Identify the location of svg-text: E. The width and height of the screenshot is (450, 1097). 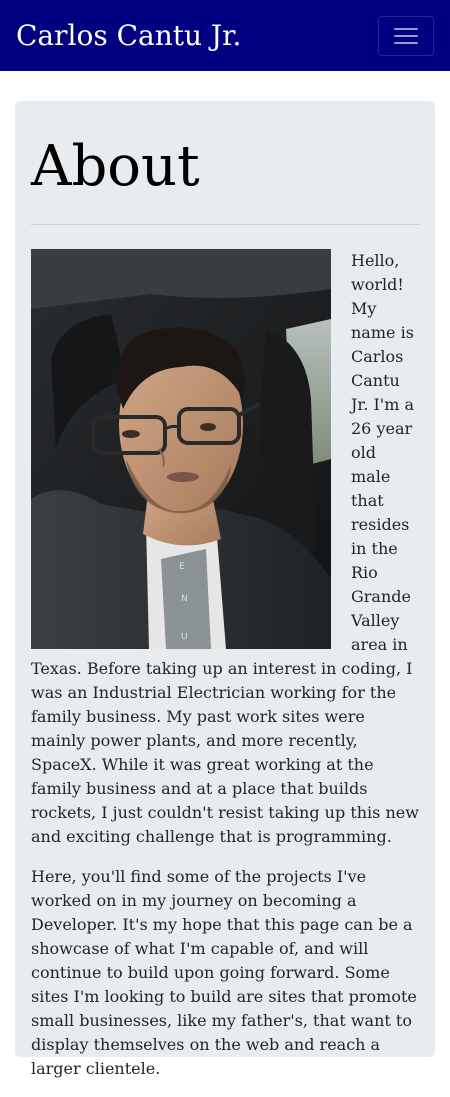
(182, 567).